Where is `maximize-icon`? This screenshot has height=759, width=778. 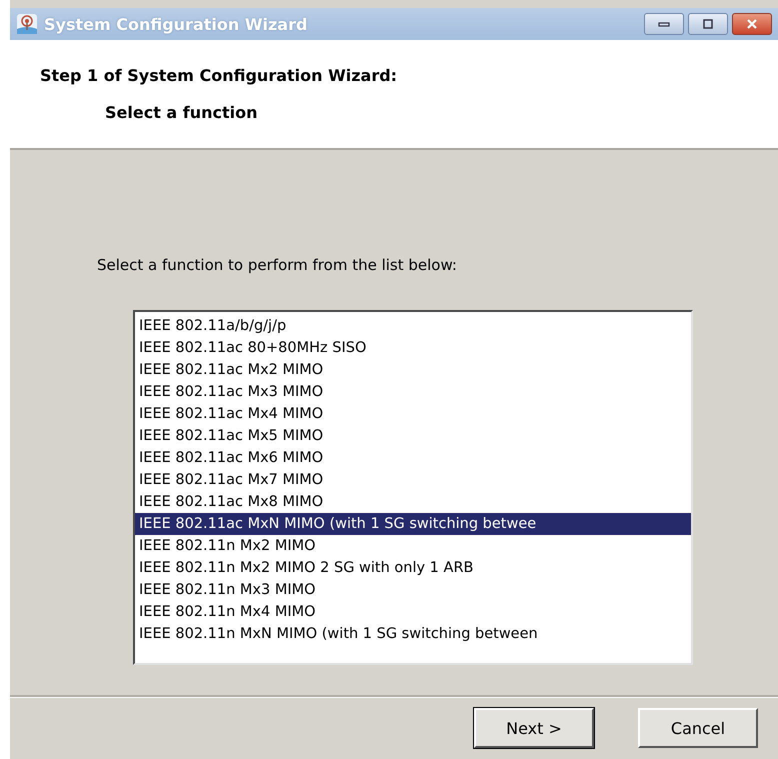 maximize-icon is located at coordinates (708, 24).